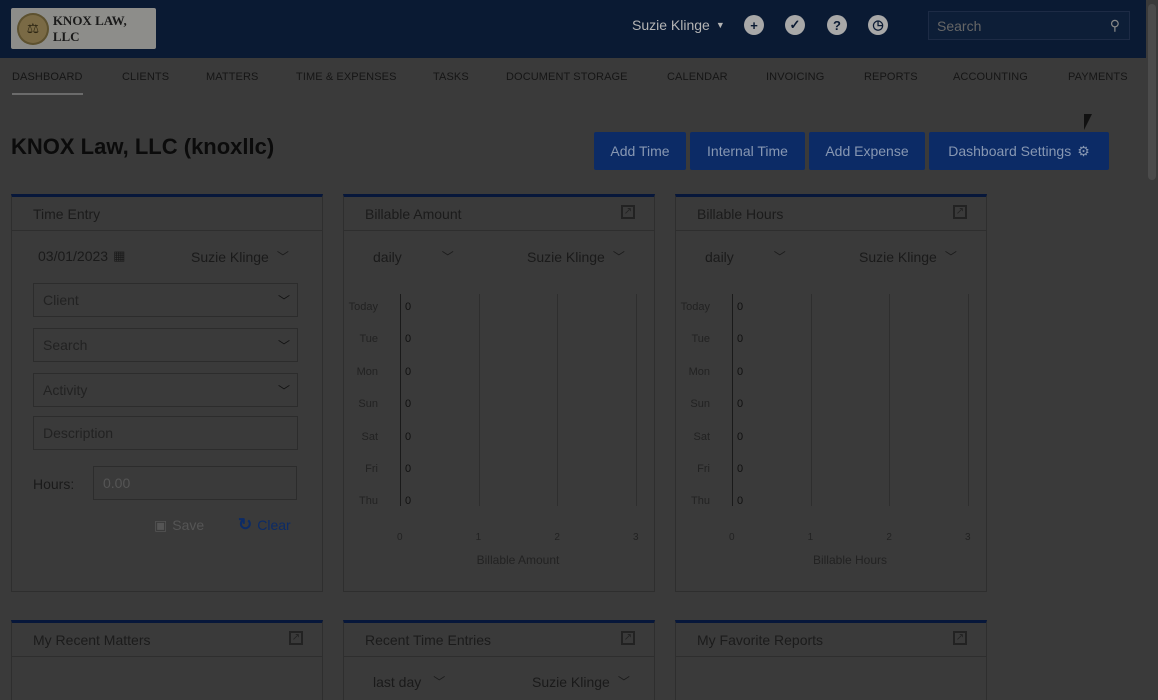 The width and height of the screenshot is (1158, 700). Describe the element at coordinates (81, 256) in the screenshot. I see `date-picker: 03/01/2023 ▦` at that location.